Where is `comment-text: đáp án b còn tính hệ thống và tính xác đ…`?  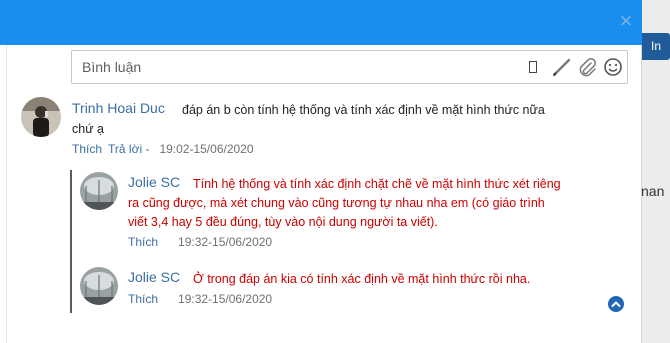
comment-text: đáp án b còn tính hệ thống và tính xác đ… is located at coordinates (363, 110).